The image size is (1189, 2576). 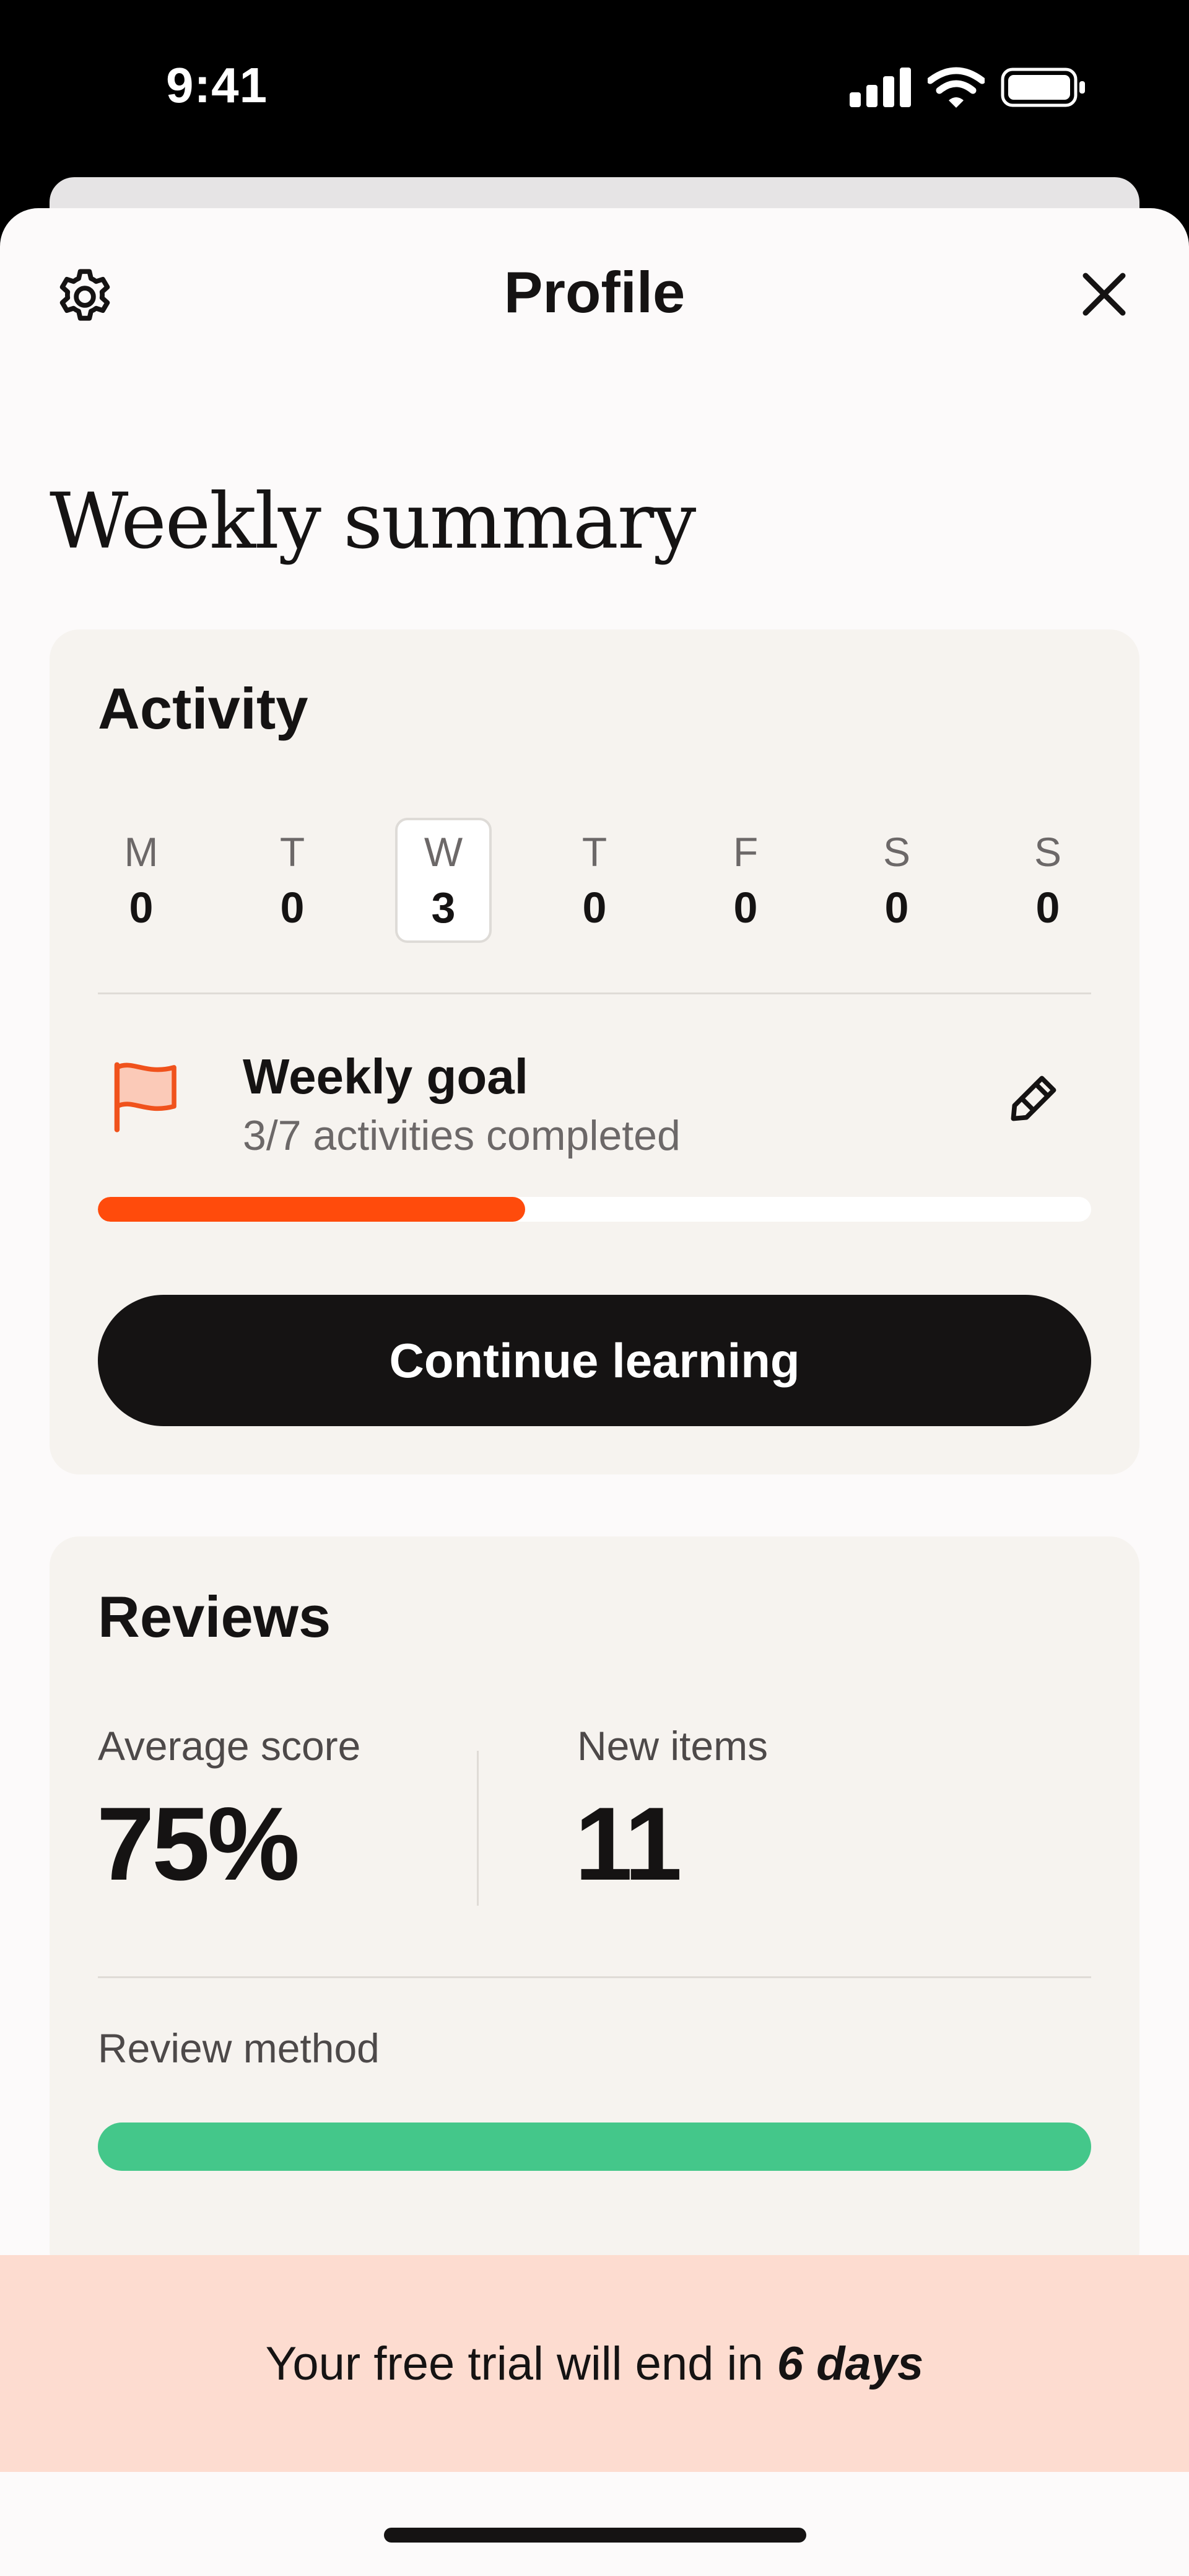 What do you see at coordinates (239, 2048) in the screenshot?
I see `review-method-label: Review method` at bounding box center [239, 2048].